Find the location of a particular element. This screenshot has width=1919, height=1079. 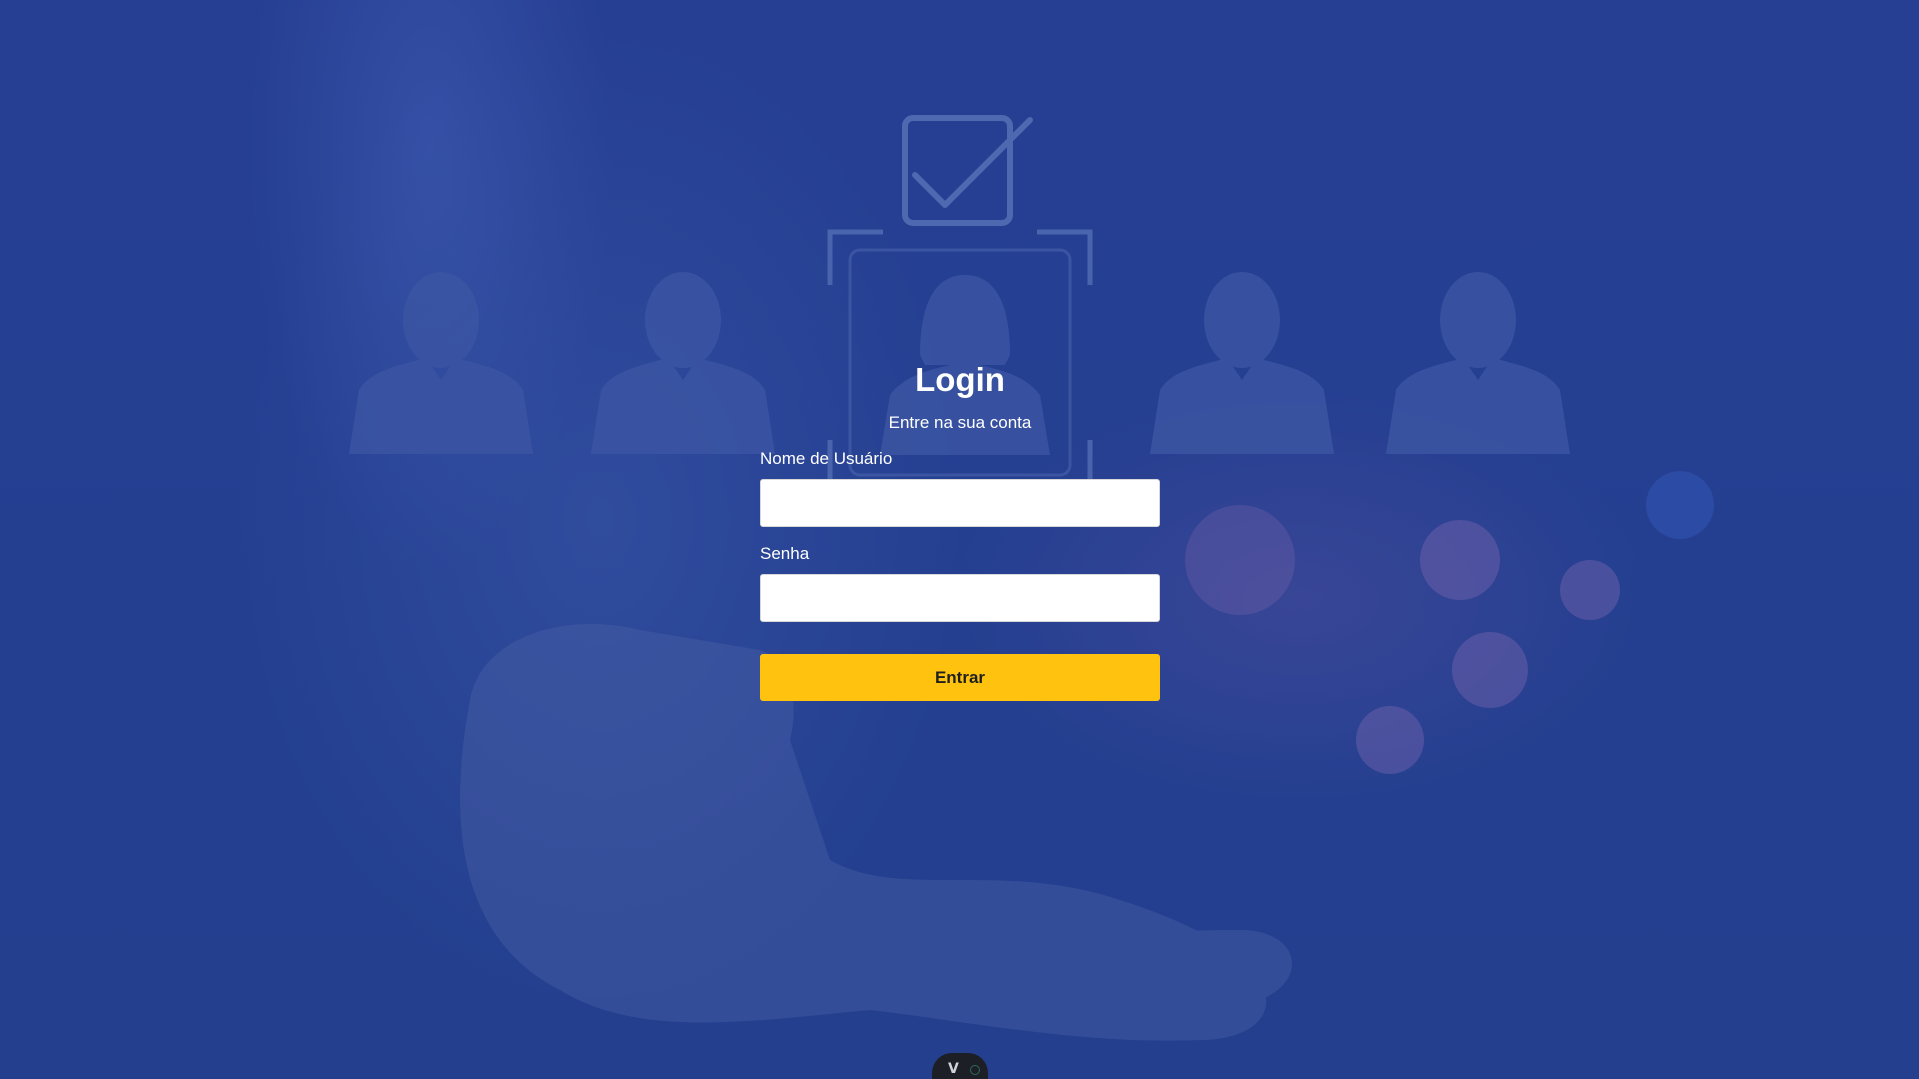

login-subtitle: Entre na sua conta is located at coordinates (960, 422).